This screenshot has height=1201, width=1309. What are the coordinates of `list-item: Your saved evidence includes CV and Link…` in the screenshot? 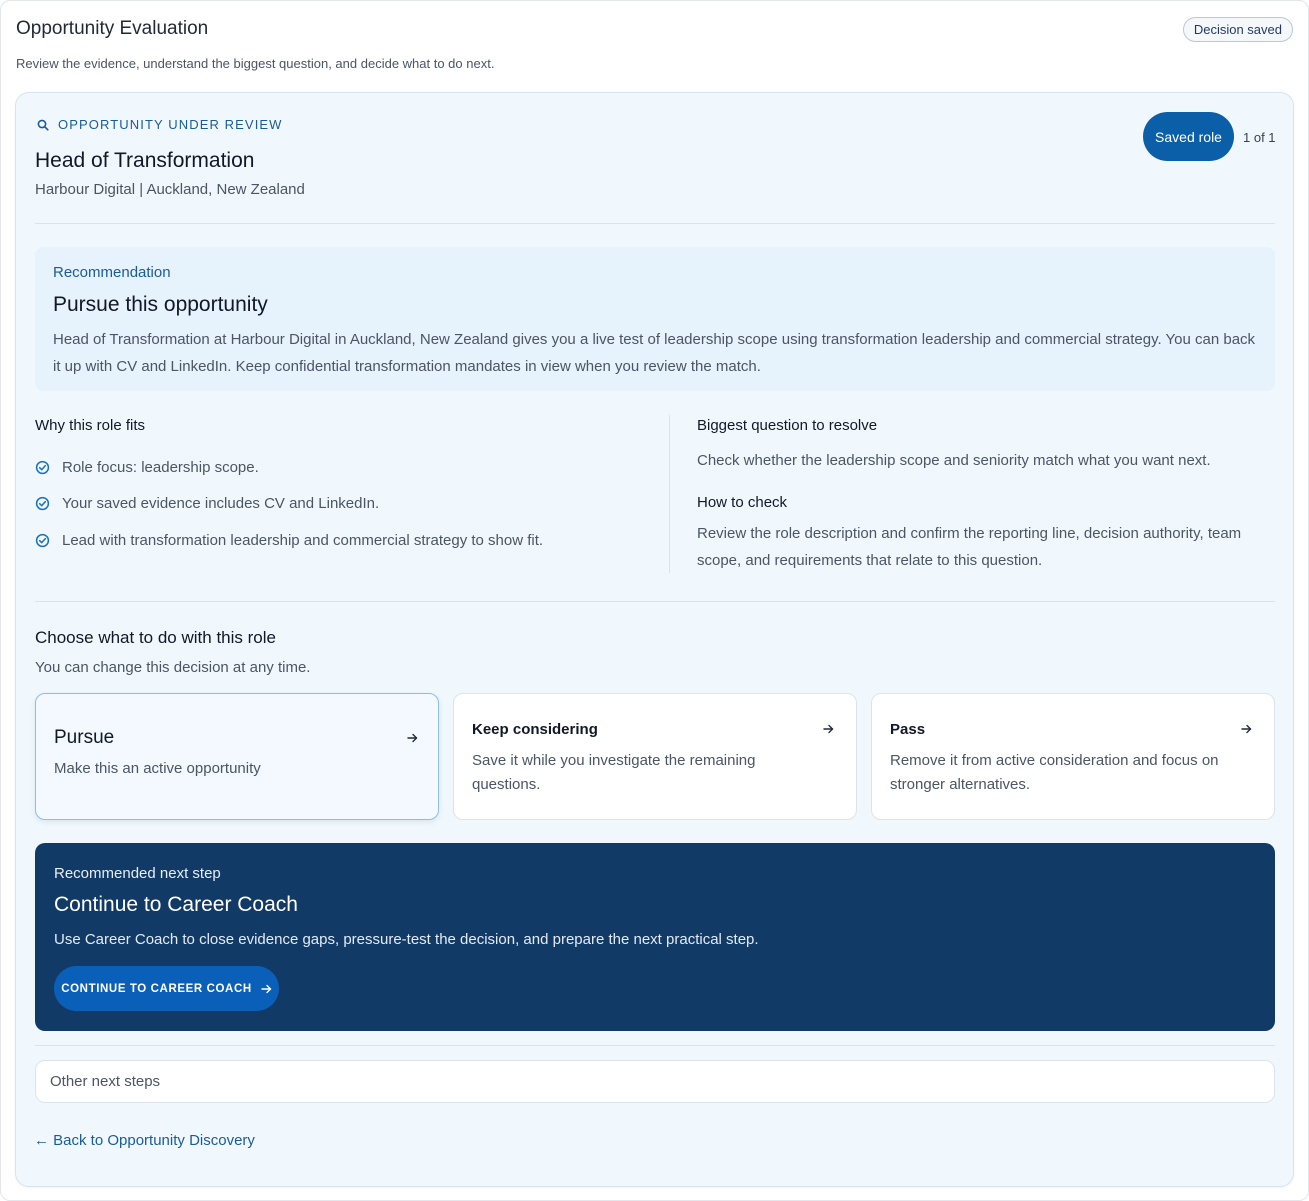 It's located at (289, 504).